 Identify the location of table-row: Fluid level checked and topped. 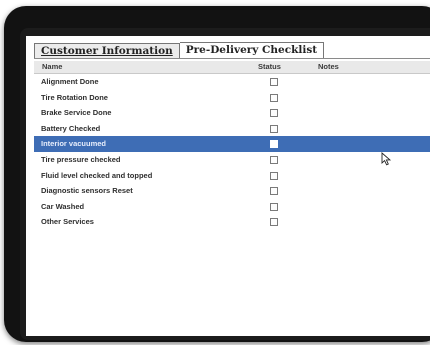
(232, 176).